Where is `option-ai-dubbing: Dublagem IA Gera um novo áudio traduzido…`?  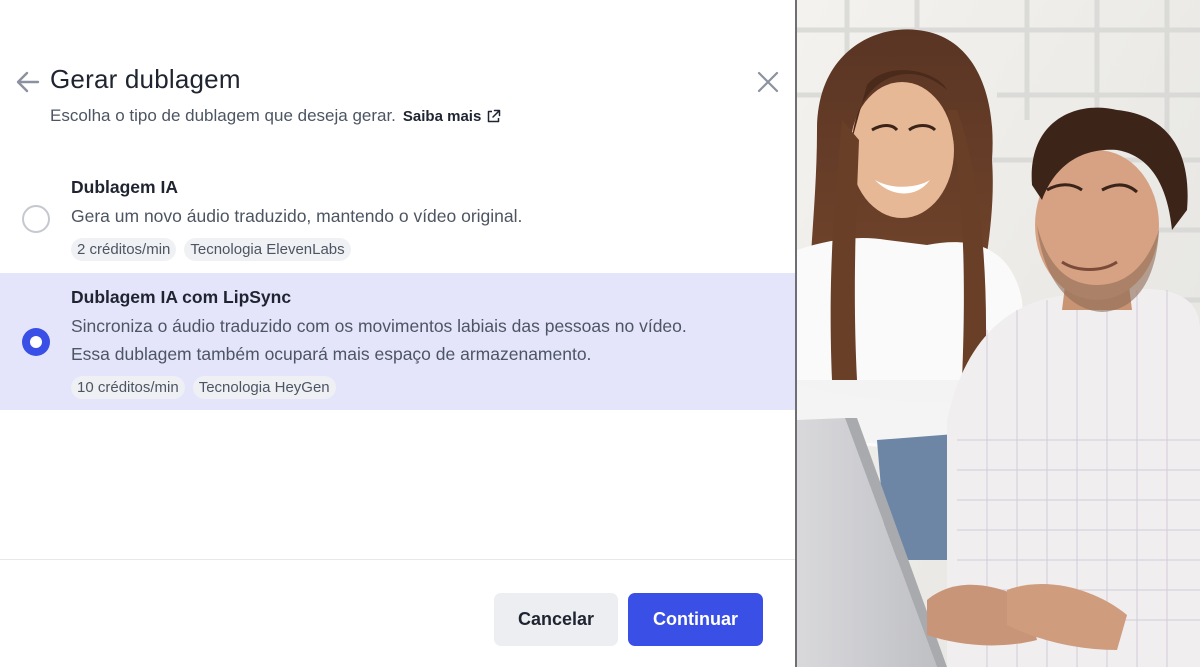
option-ai-dubbing: Dublagem IA Gera um novo áudio traduzido… is located at coordinates (397, 220).